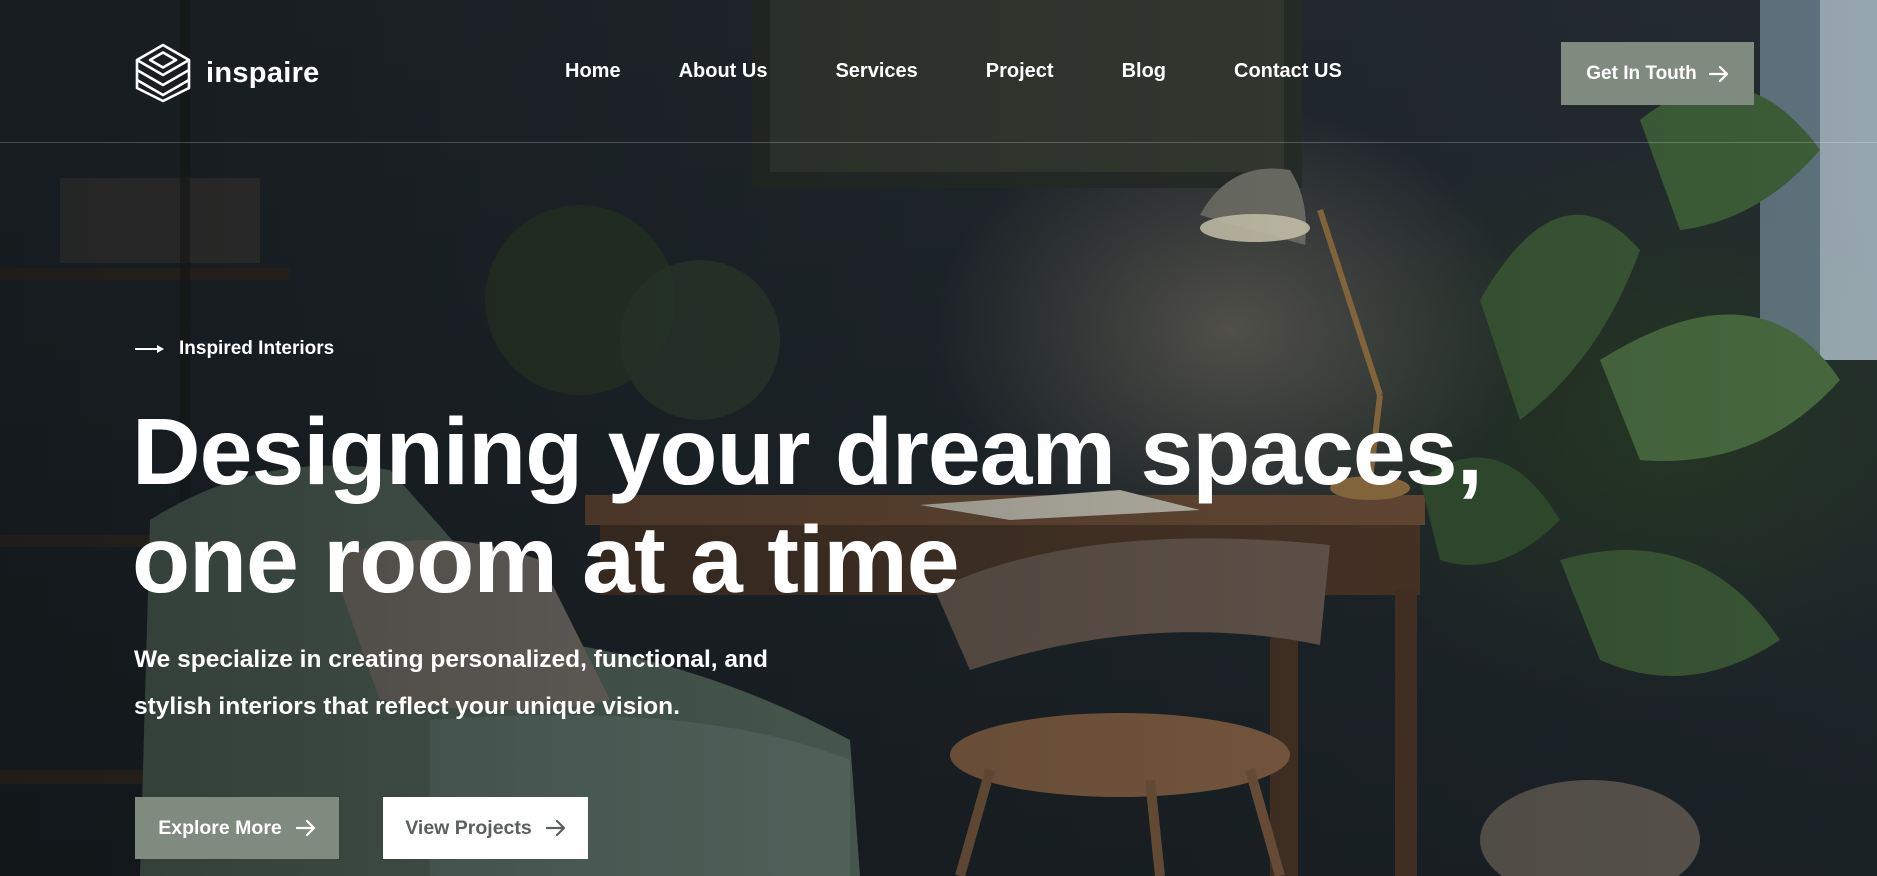 The width and height of the screenshot is (1877, 876). I want to click on nav-item-blog: Blog, so click(1144, 71).